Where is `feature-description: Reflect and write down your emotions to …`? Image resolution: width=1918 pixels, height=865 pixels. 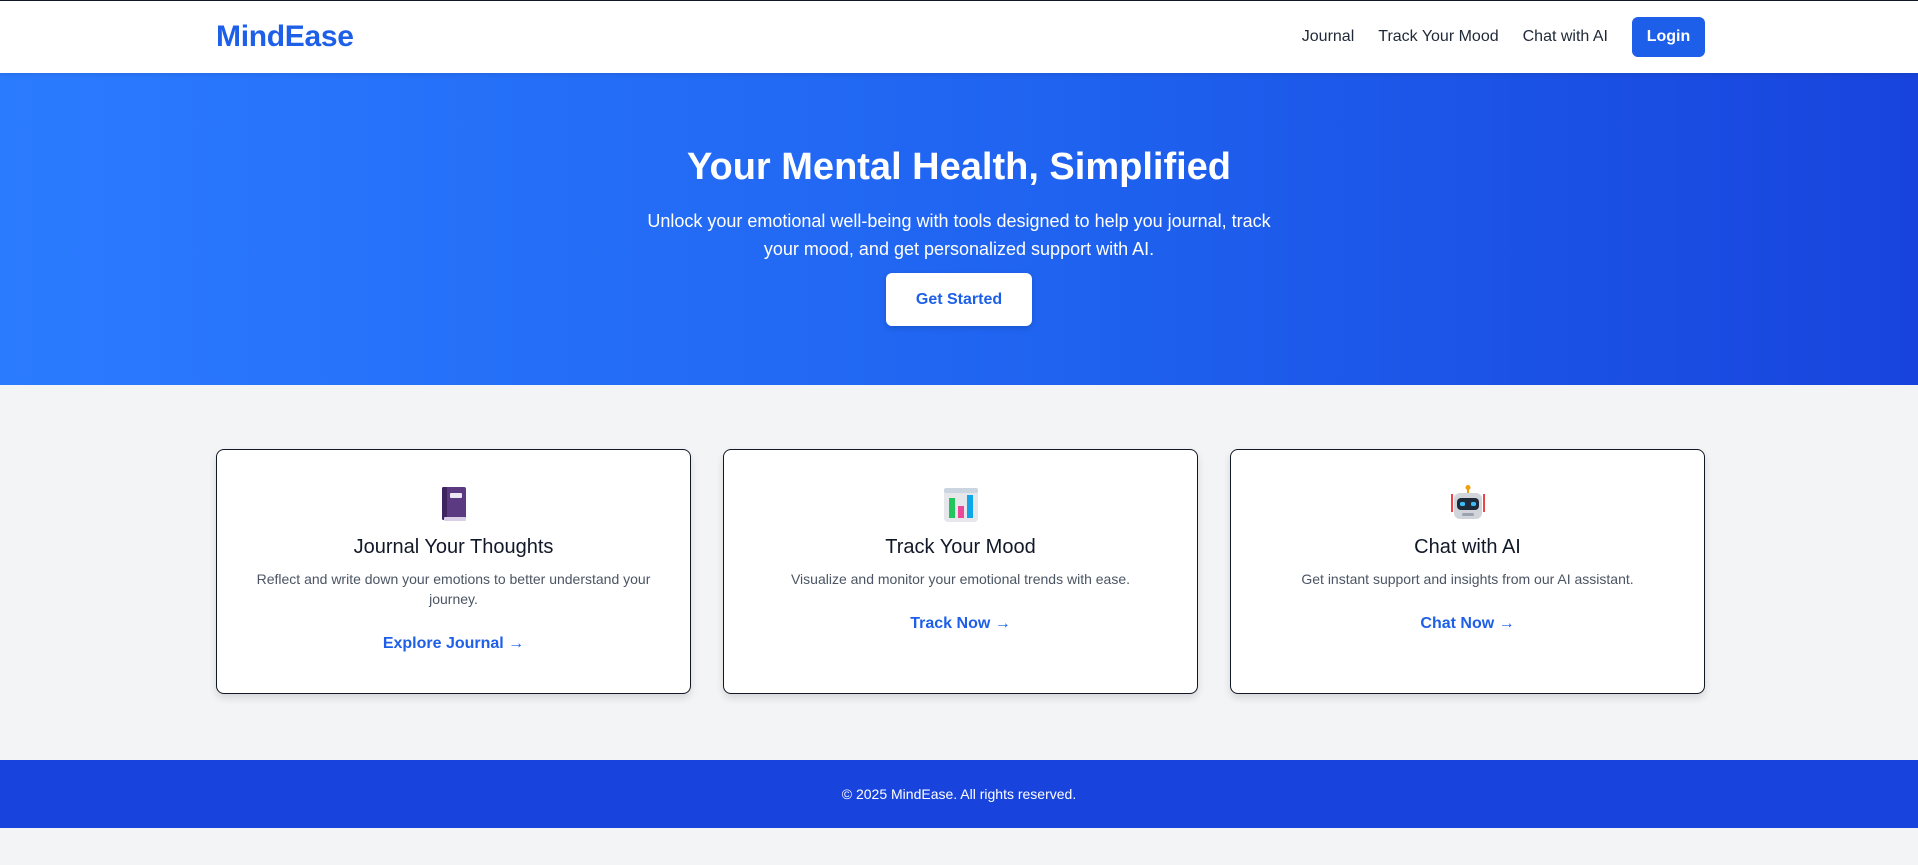 feature-description: Reflect and write down your emotions to … is located at coordinates (453, 589).